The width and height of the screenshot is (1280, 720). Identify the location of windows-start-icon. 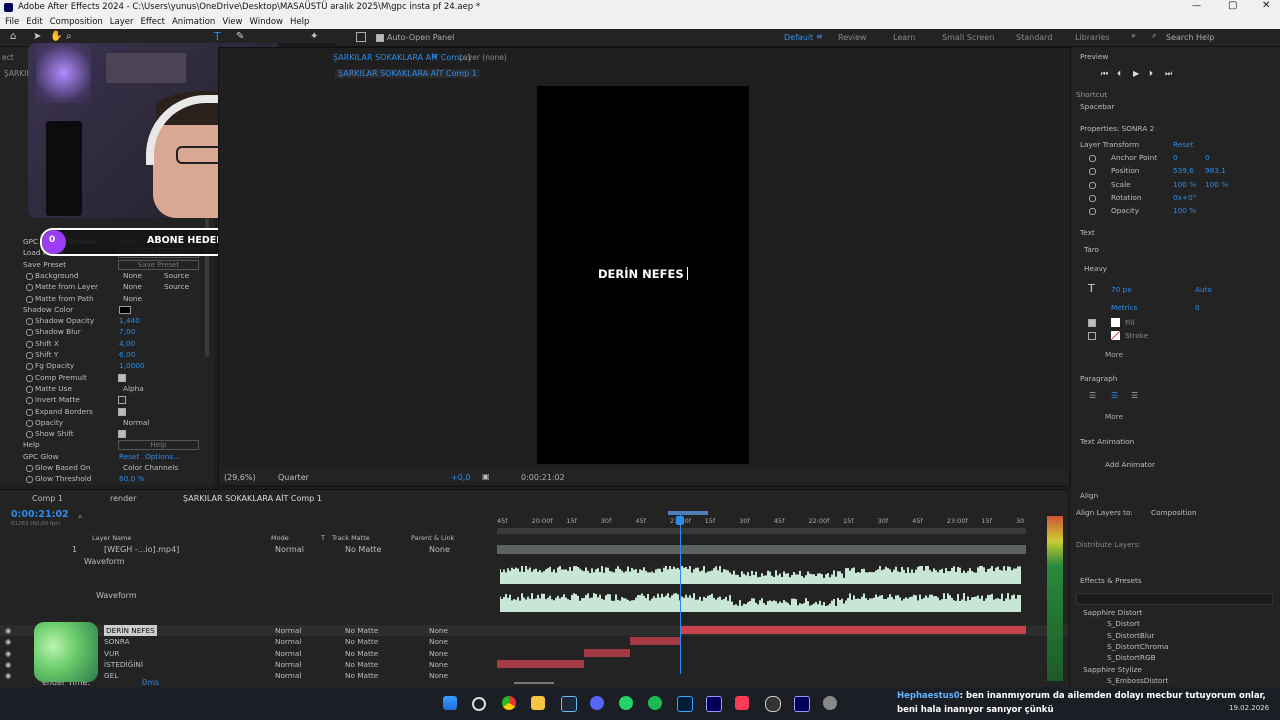
(450, 703).